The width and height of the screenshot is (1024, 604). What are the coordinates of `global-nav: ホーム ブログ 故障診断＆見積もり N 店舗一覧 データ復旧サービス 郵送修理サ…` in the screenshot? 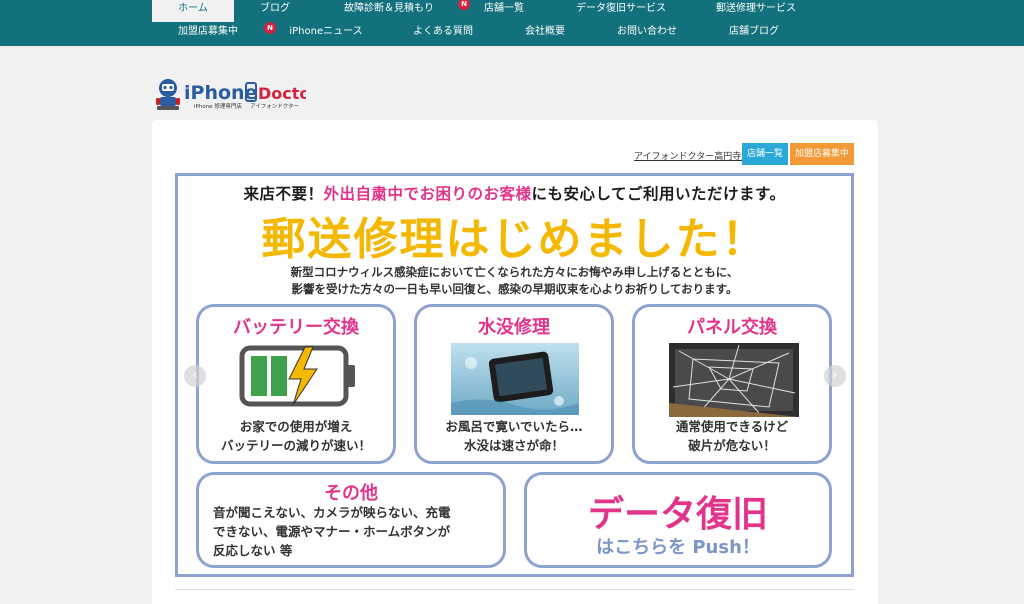 It's located at (512, 23).